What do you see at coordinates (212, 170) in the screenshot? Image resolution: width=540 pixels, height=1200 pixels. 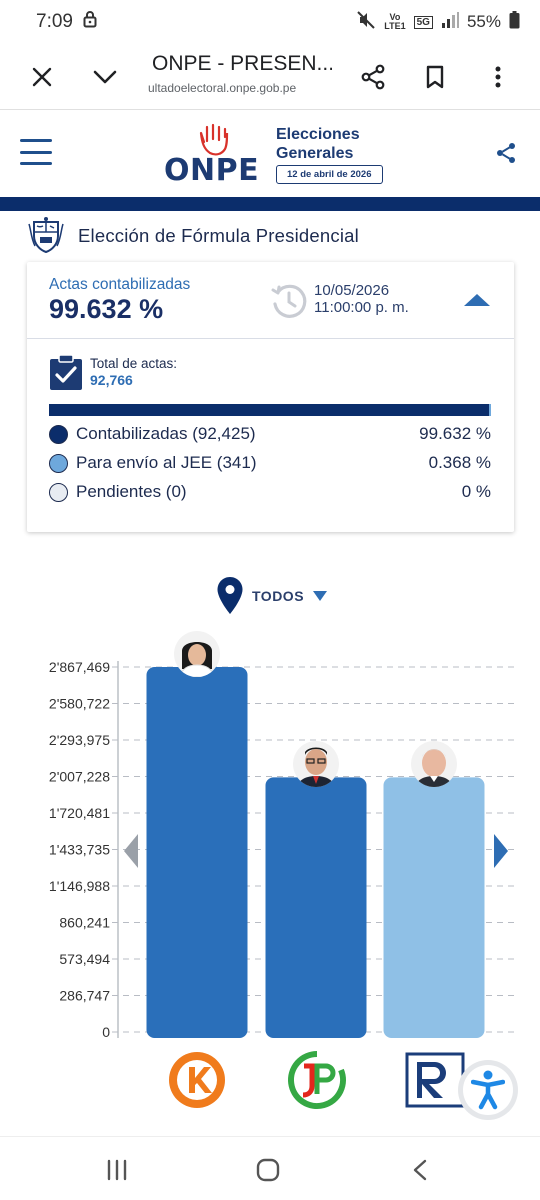 I see `logo-text: ONPE` at bounding box center [212, 170].